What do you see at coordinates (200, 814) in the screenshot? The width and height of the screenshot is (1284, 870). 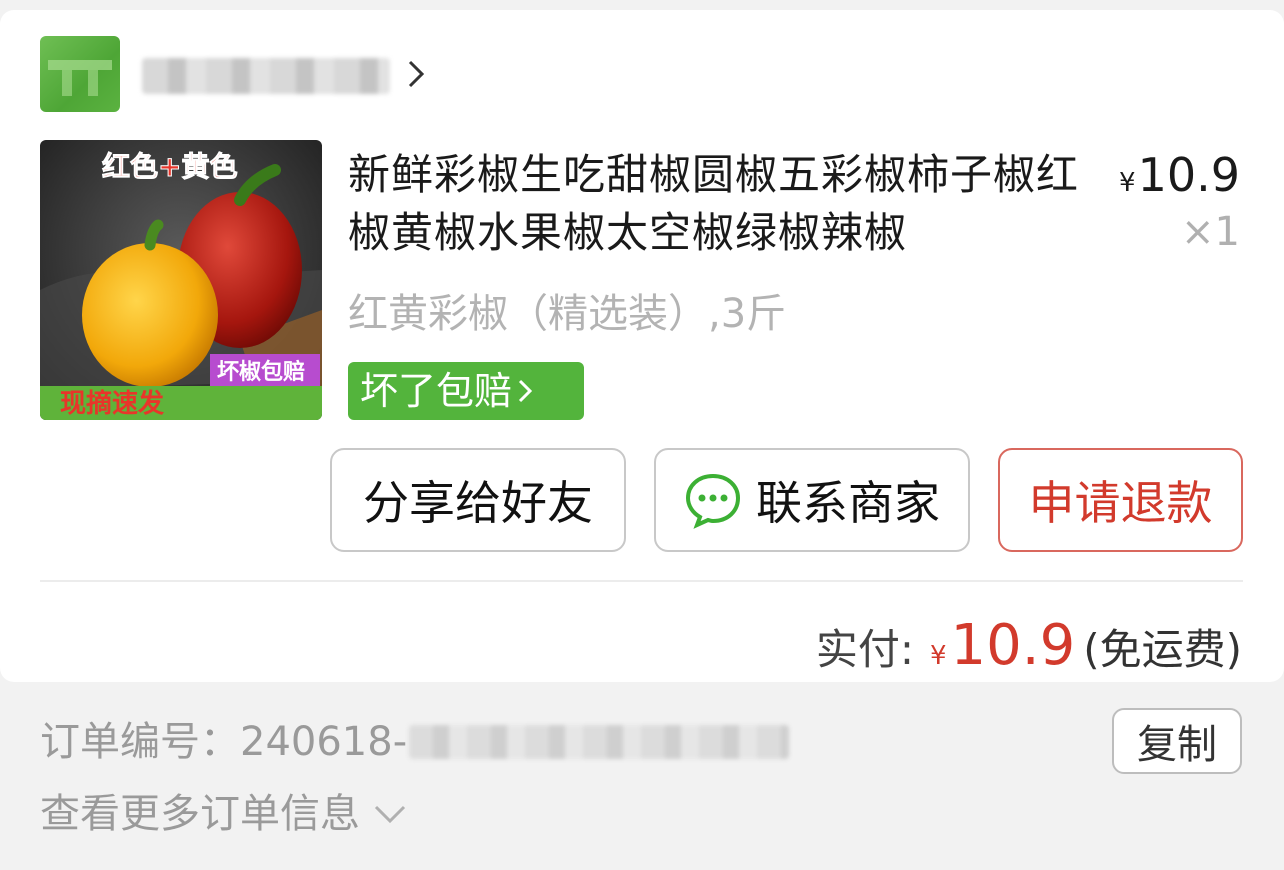 I see `more-order-info-label: 查看更多订单信息` at bounding box center [200, 814].